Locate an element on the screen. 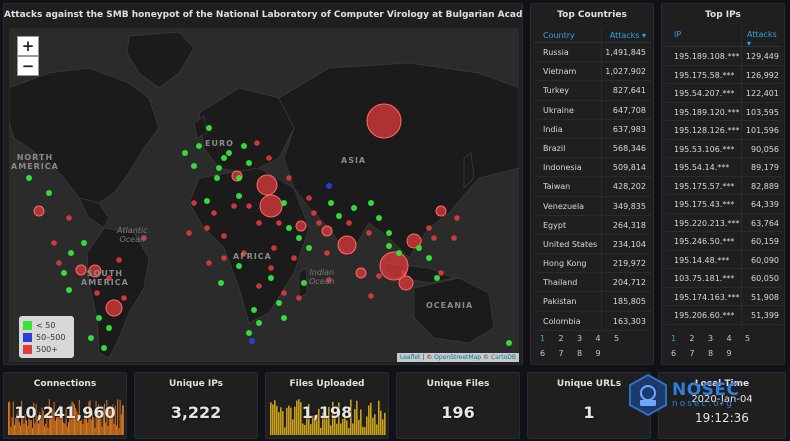 The height and width of the screenshot is (441, 790). table-row: 195.175.58.*** 126,992 is located at coordinates (723, 74).